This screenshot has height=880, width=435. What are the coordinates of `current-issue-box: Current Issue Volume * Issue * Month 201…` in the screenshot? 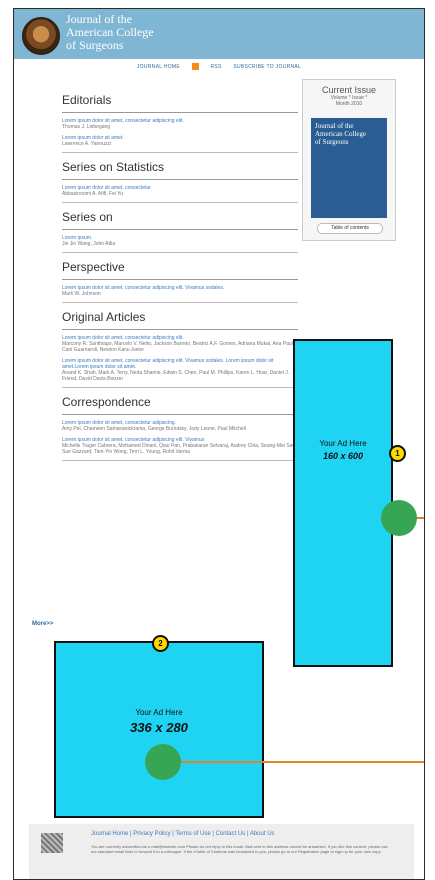 It's located at (349, 160).